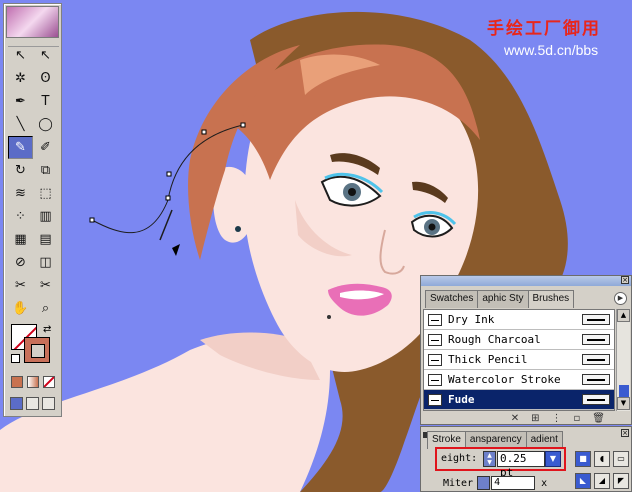 This screenshot has width=632, height=492. I want to click on brush-list-scrollbar: ▲ ▼, so click(623, 360).